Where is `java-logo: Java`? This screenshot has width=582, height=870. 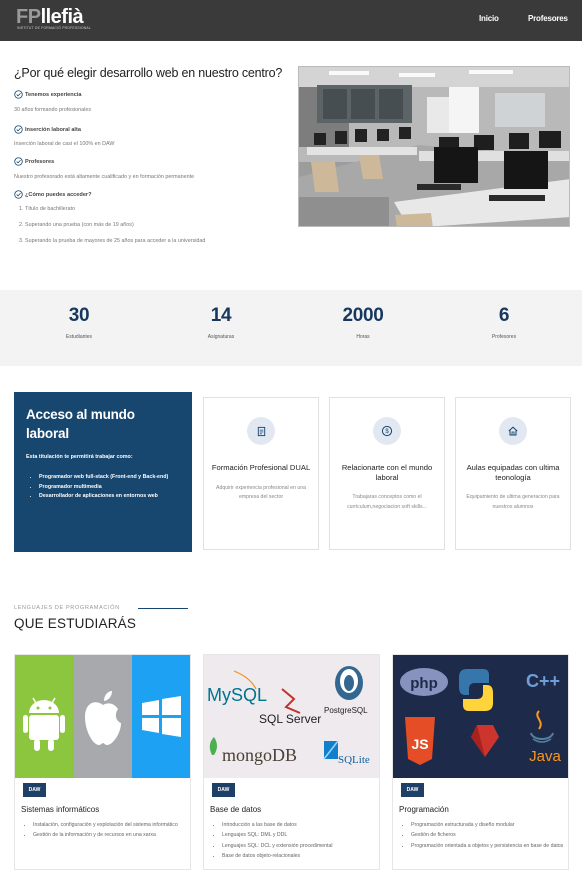
java-logo: Java is located at coordinates (545, 756).